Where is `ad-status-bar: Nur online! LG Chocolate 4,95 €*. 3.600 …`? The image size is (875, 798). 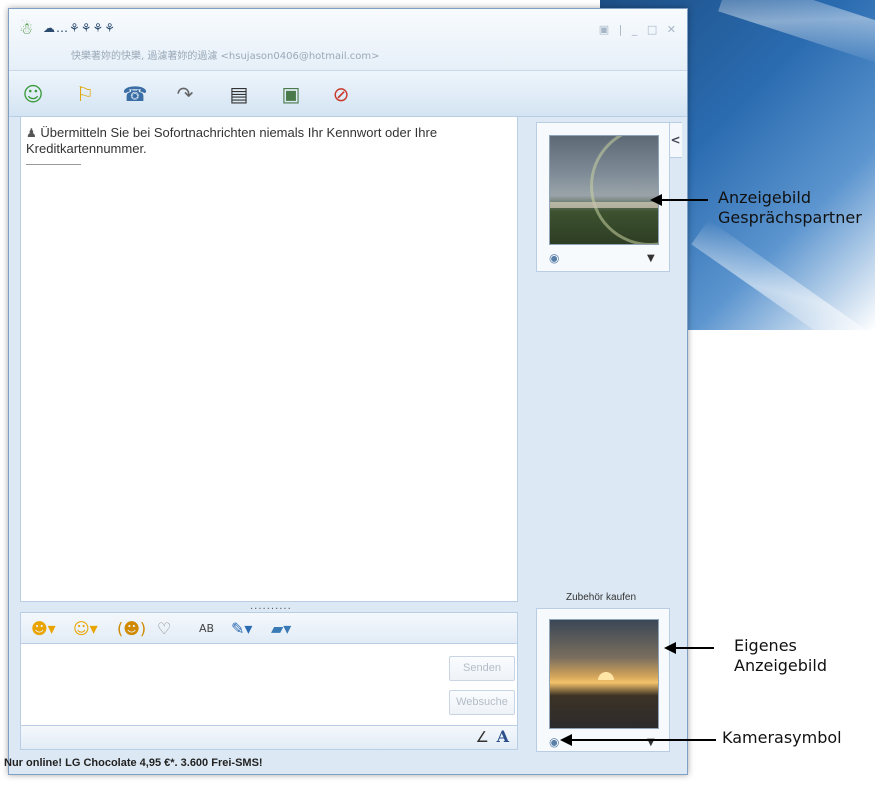 ad-status-bar: Nur online! LG Chocolate 4,95 €*. 3.600 … is located at coordinates (437, 763).